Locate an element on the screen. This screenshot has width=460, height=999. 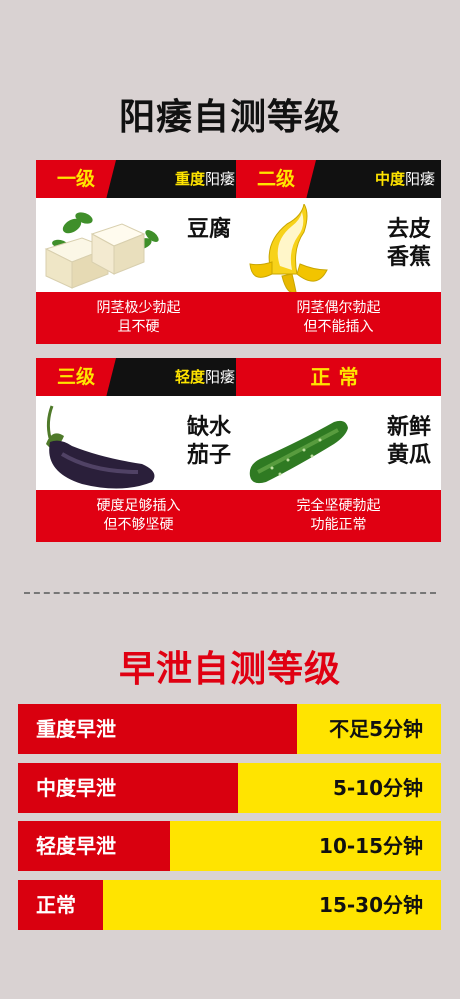
ed-section-title: 阳痿自测等级 is located at coordinates (229, 117).